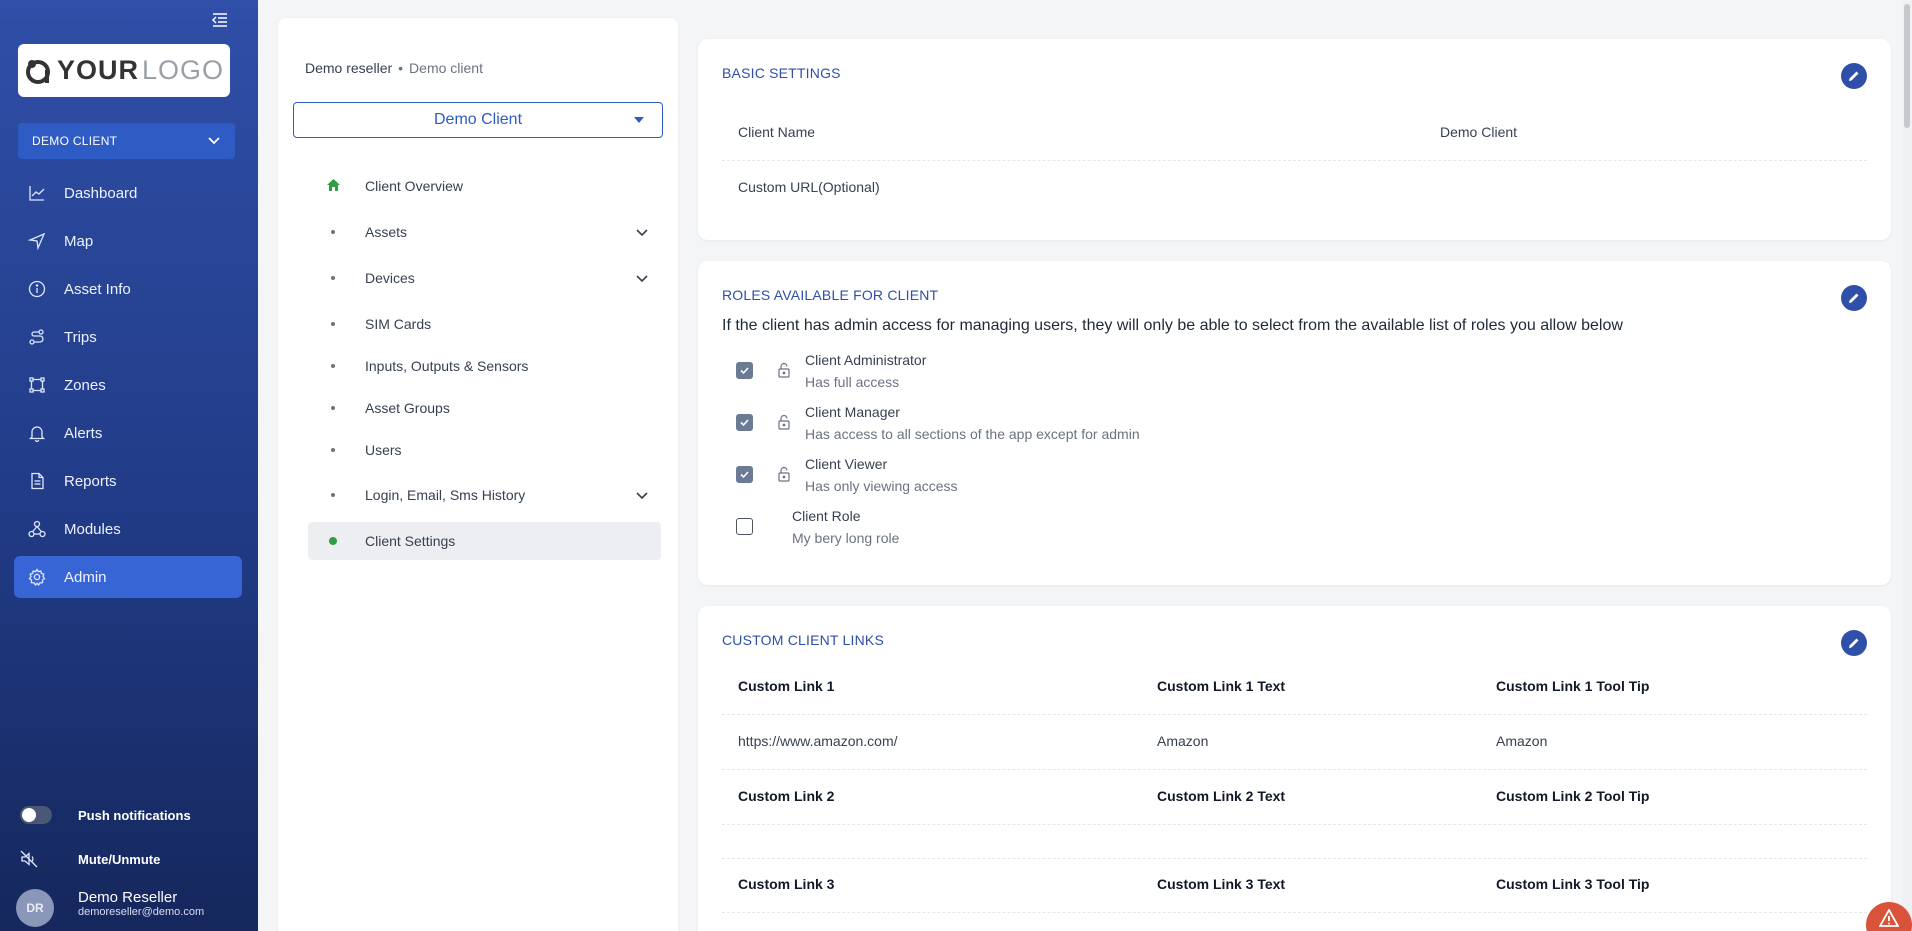 The height and width of the screenshot is (931, 1912). Describe the element at coordinates (1907, 66) in the screenshot. I see `scrollbar-thumb` at that location.